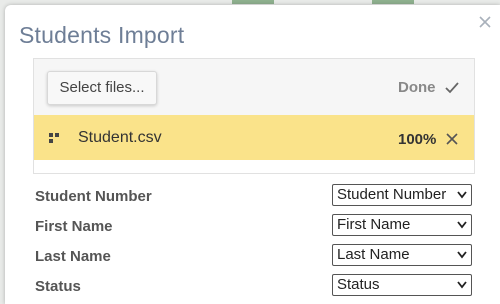  I want to click on upload-status: Done, so click(417, 87).